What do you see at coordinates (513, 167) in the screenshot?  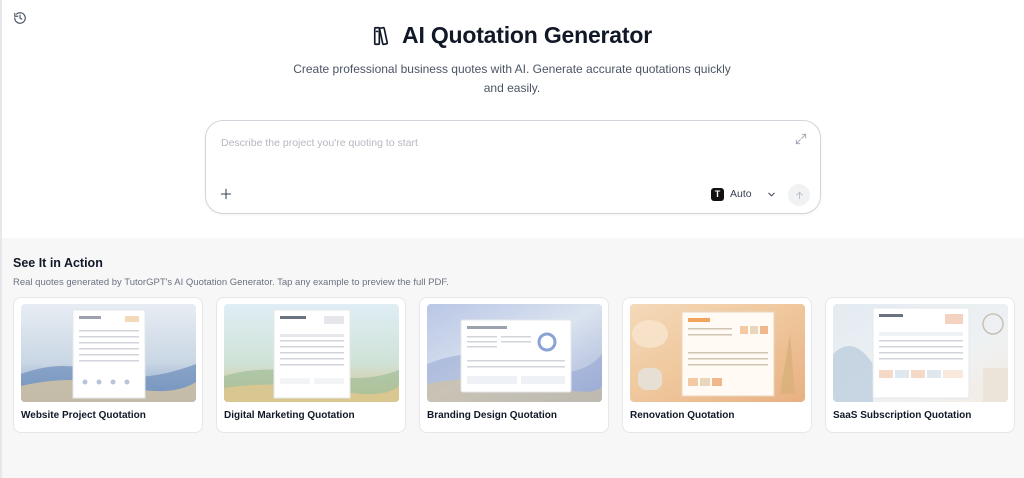 I see `prompt-composer: T Auto` at bounding box center [513, 167].